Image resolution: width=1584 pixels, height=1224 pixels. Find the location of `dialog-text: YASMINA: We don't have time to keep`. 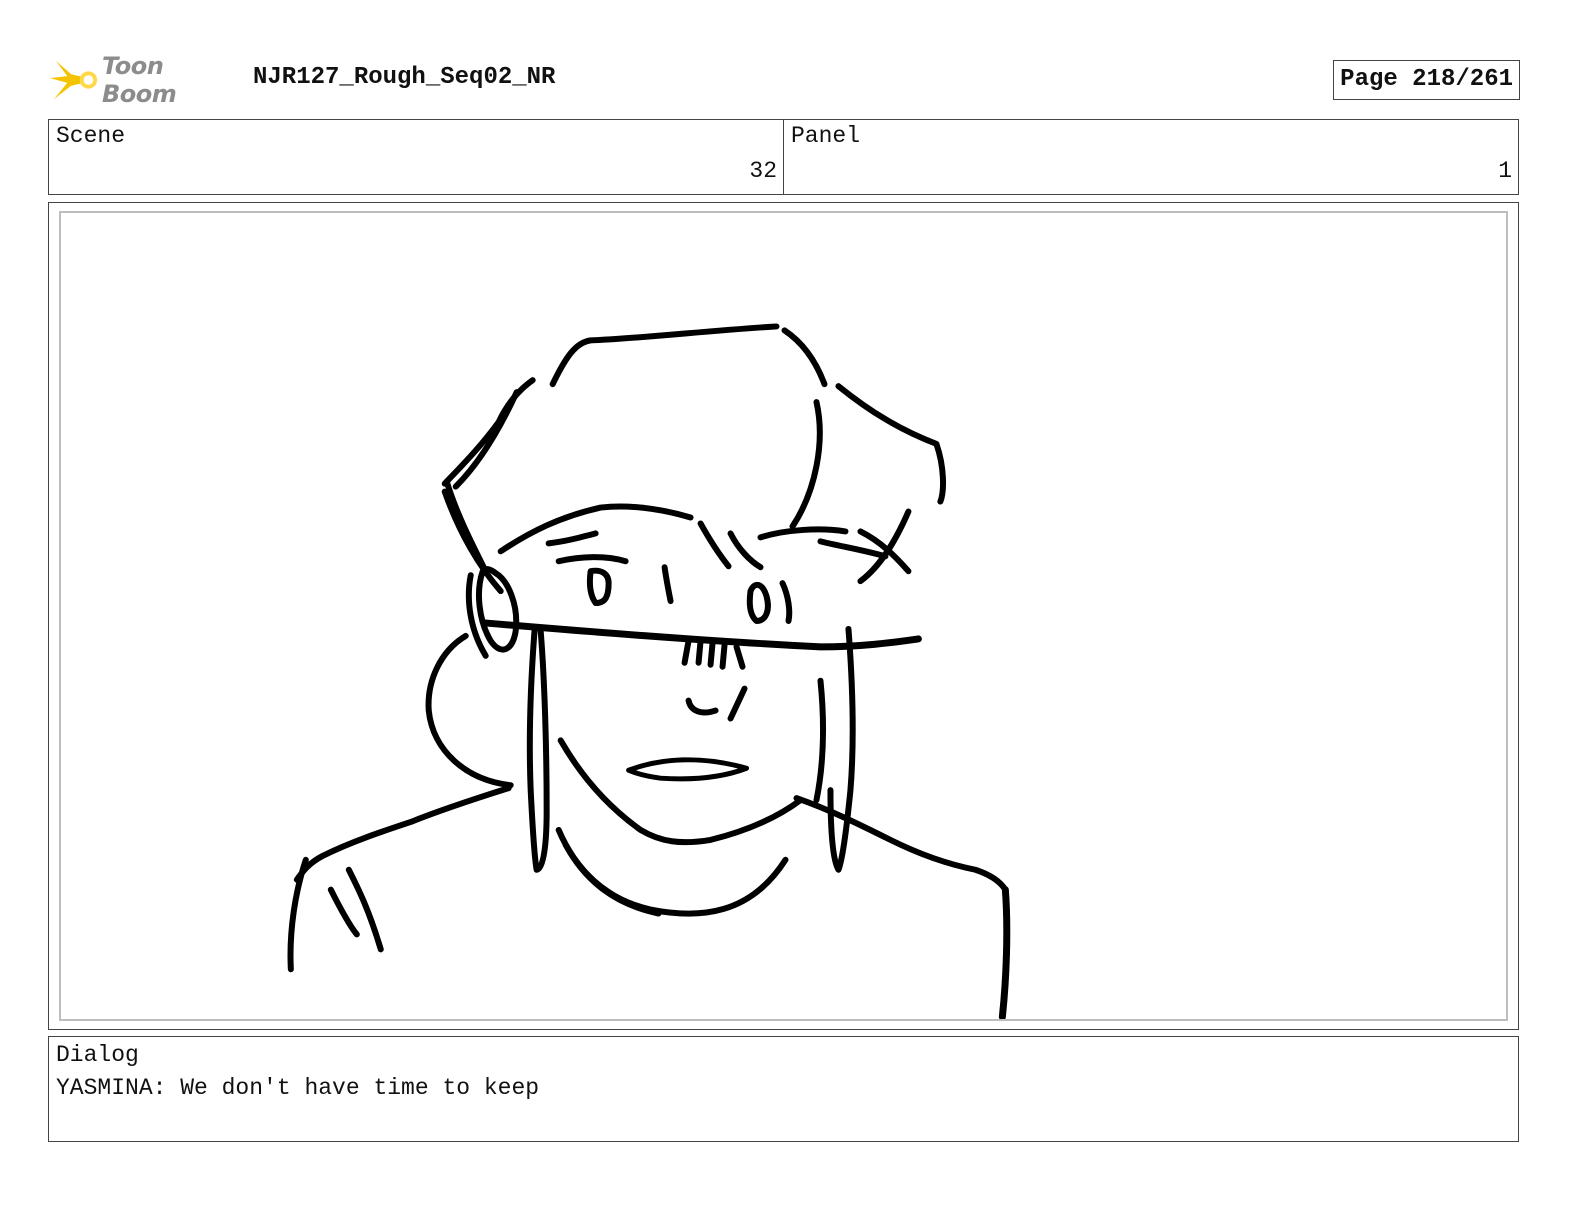

dialog-text: YASMINA: We don't have time to keep is located at coordinates (298, 1088).